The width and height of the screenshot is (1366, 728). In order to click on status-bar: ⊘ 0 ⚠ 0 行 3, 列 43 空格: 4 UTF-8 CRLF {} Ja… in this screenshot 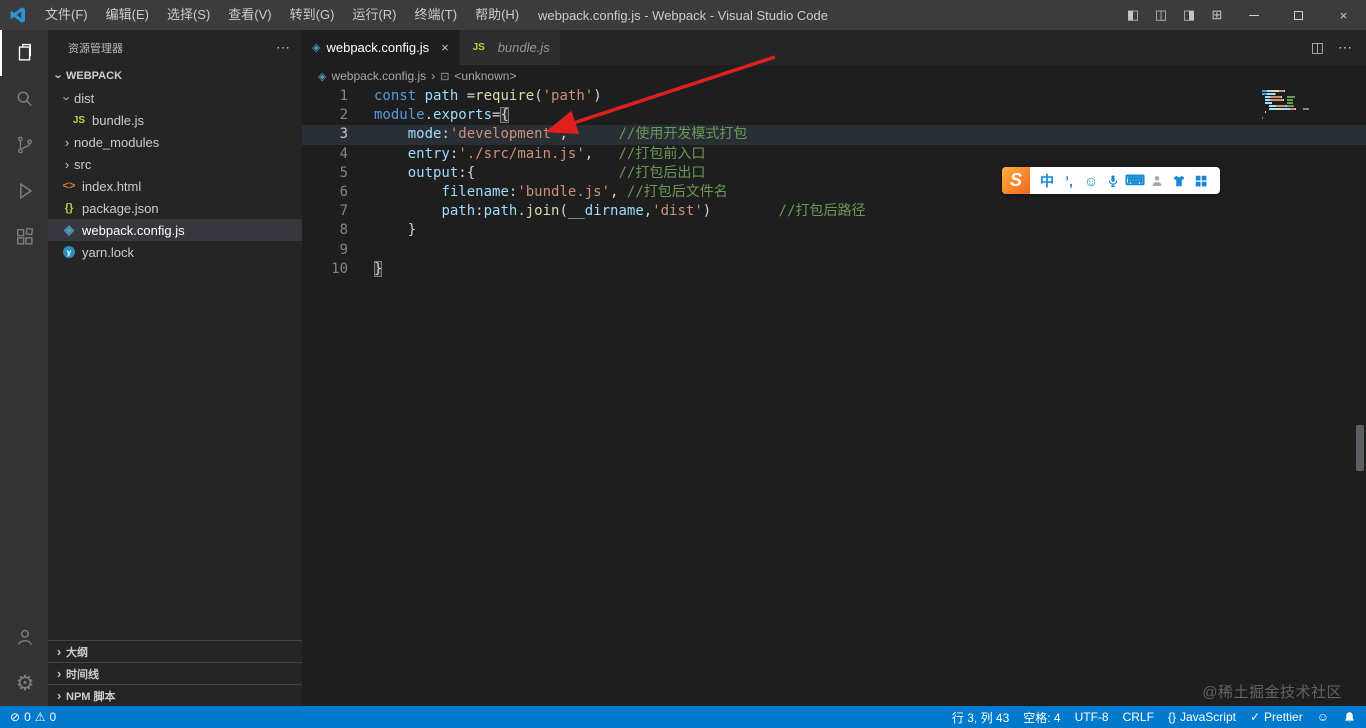, I will do `click(683, 717)`.